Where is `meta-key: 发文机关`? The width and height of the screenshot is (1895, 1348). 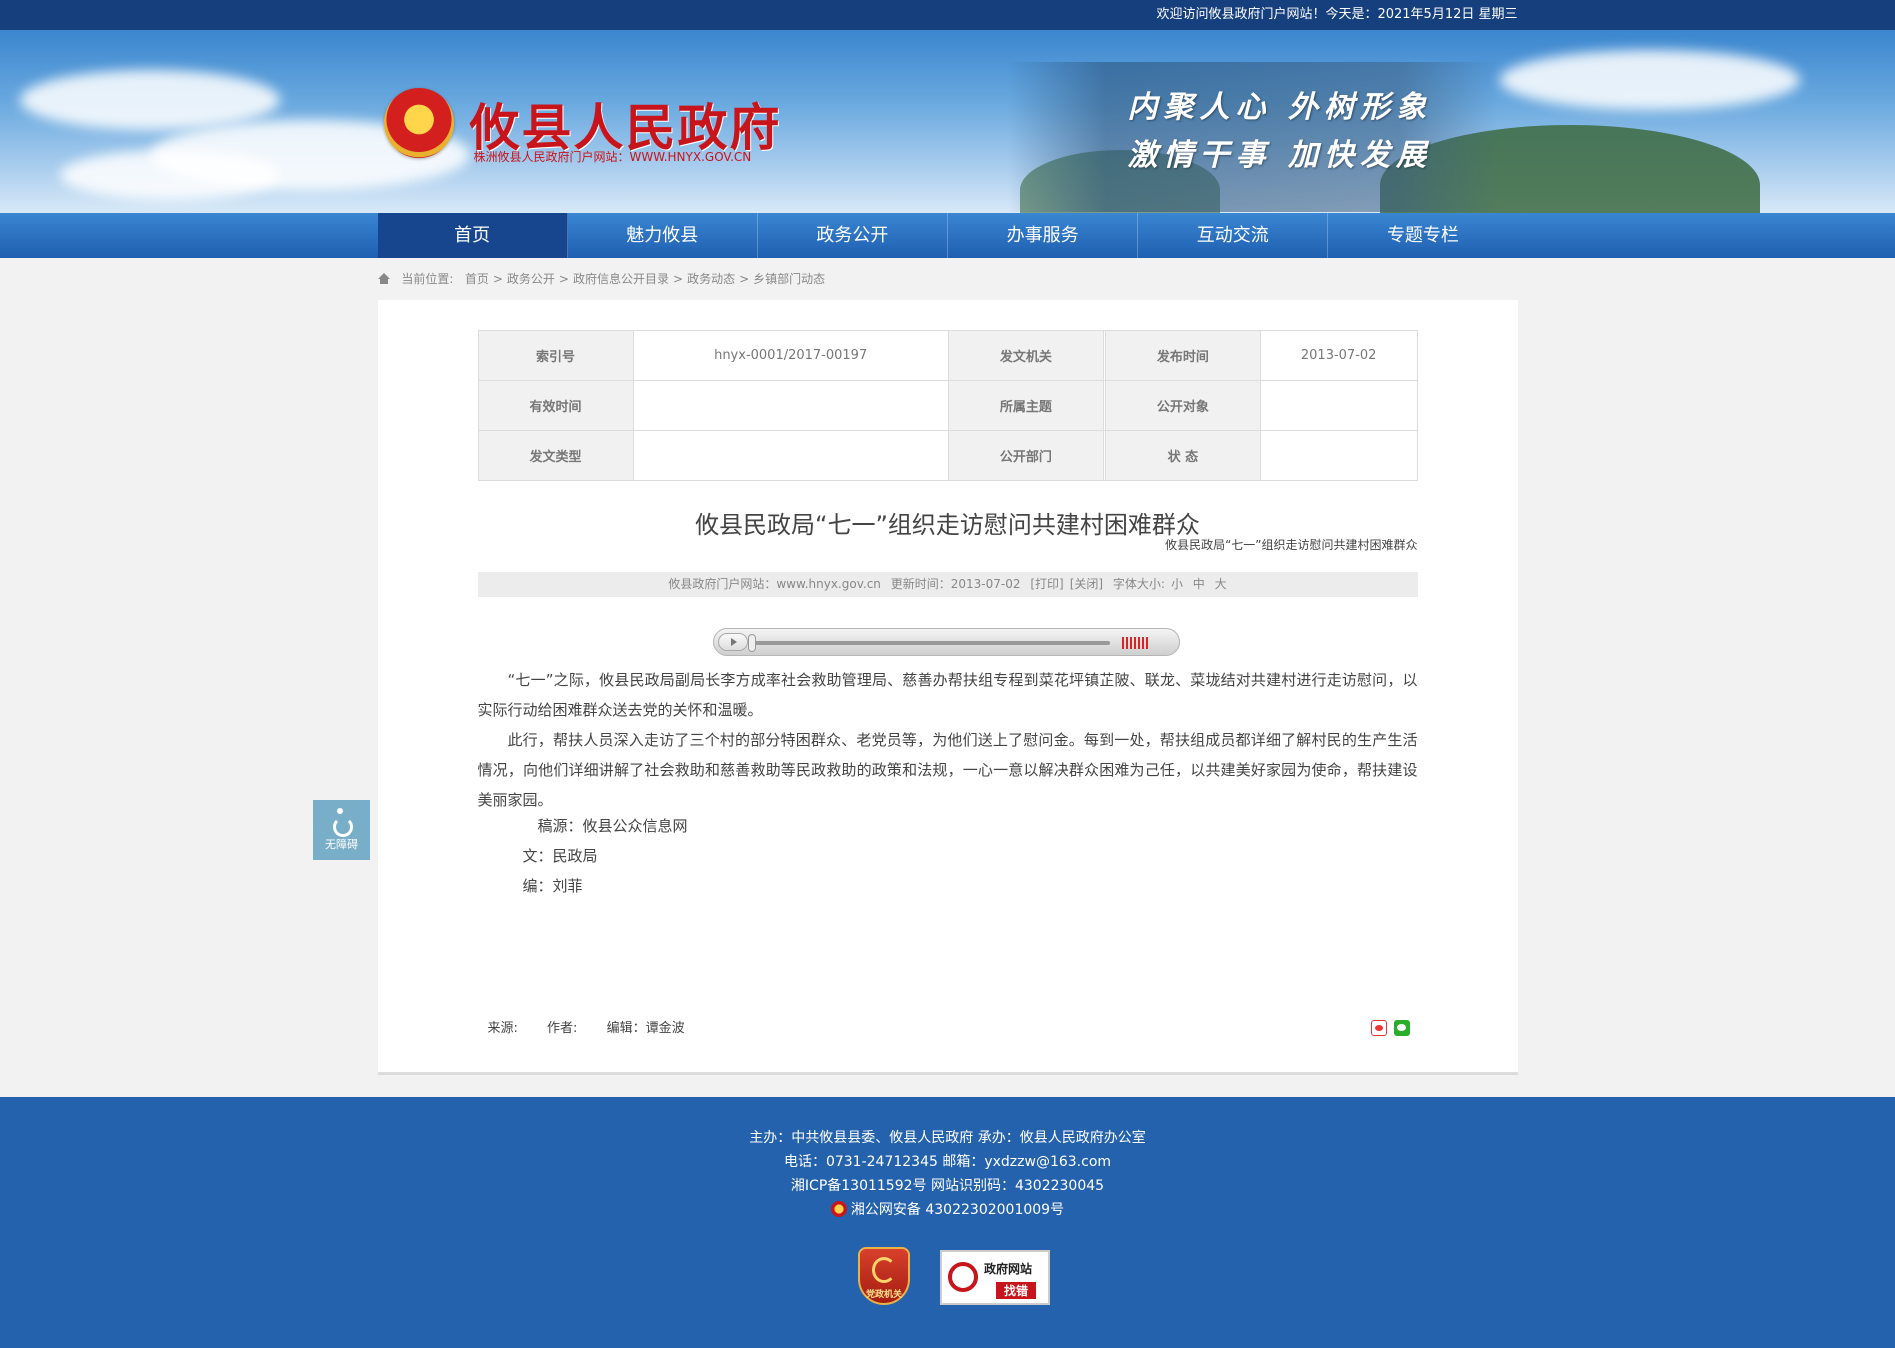 meta-key: 发文机关 is located at coordinates (1025, 355).